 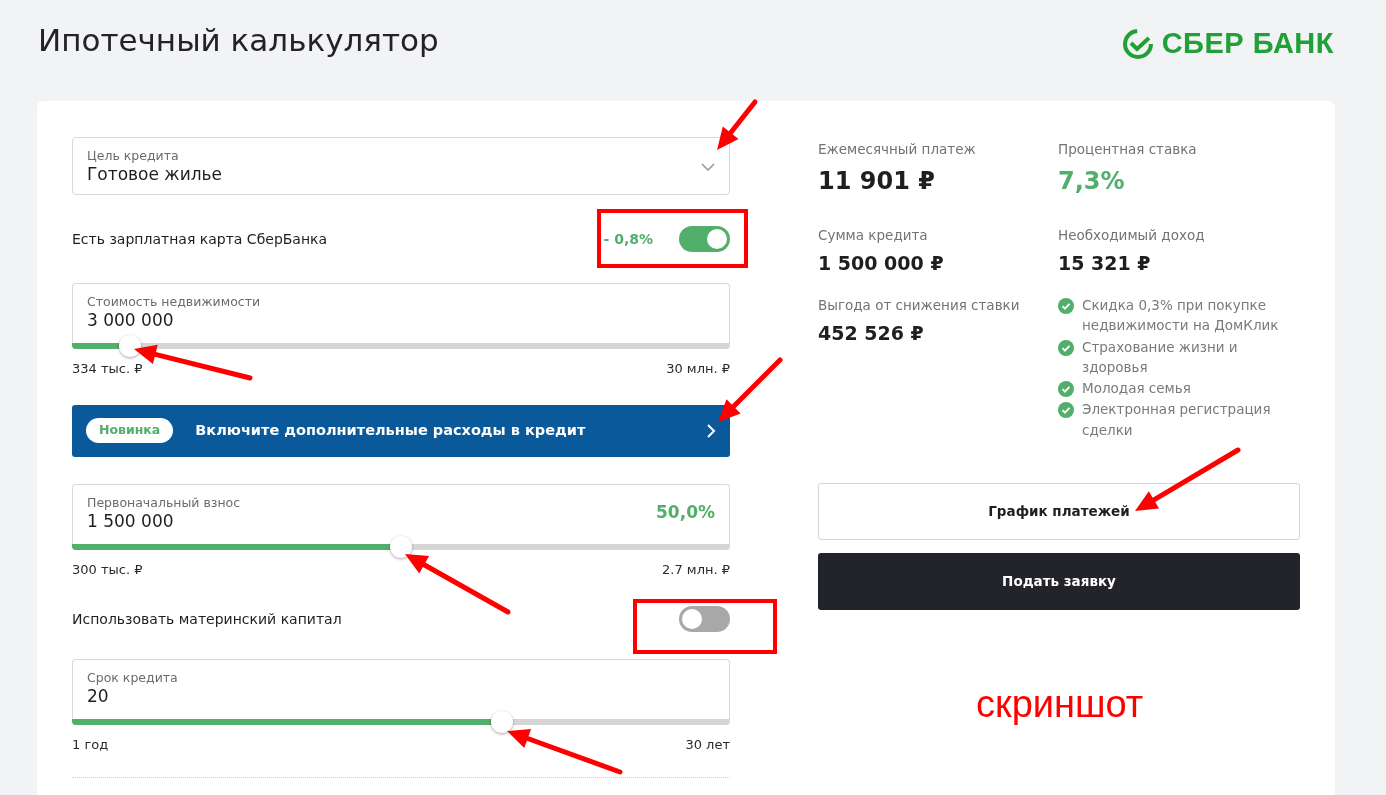 I want to click on field-value: Готовое жилье, so click(x=155, y=174).